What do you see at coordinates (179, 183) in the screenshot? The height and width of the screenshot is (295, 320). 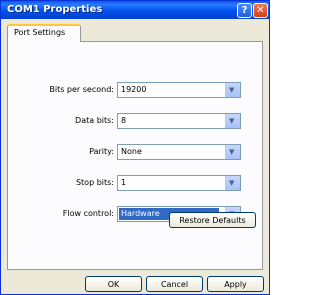 I see `stop-bits-select: 1 ▼` at bounding box center [179, 183].